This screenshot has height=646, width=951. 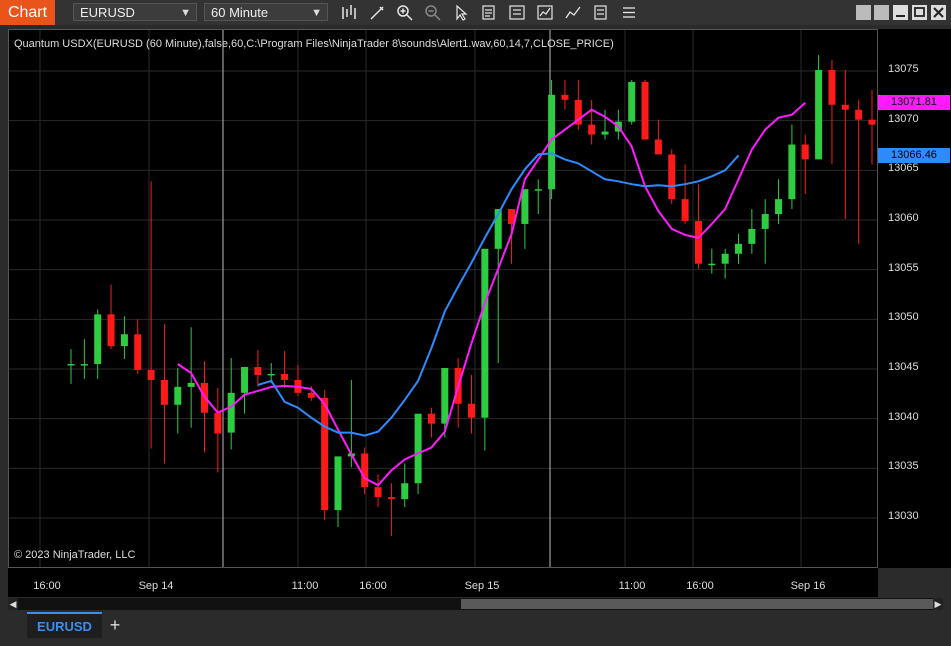 I want to click on data-box-icon, so click(x=517, y=12).